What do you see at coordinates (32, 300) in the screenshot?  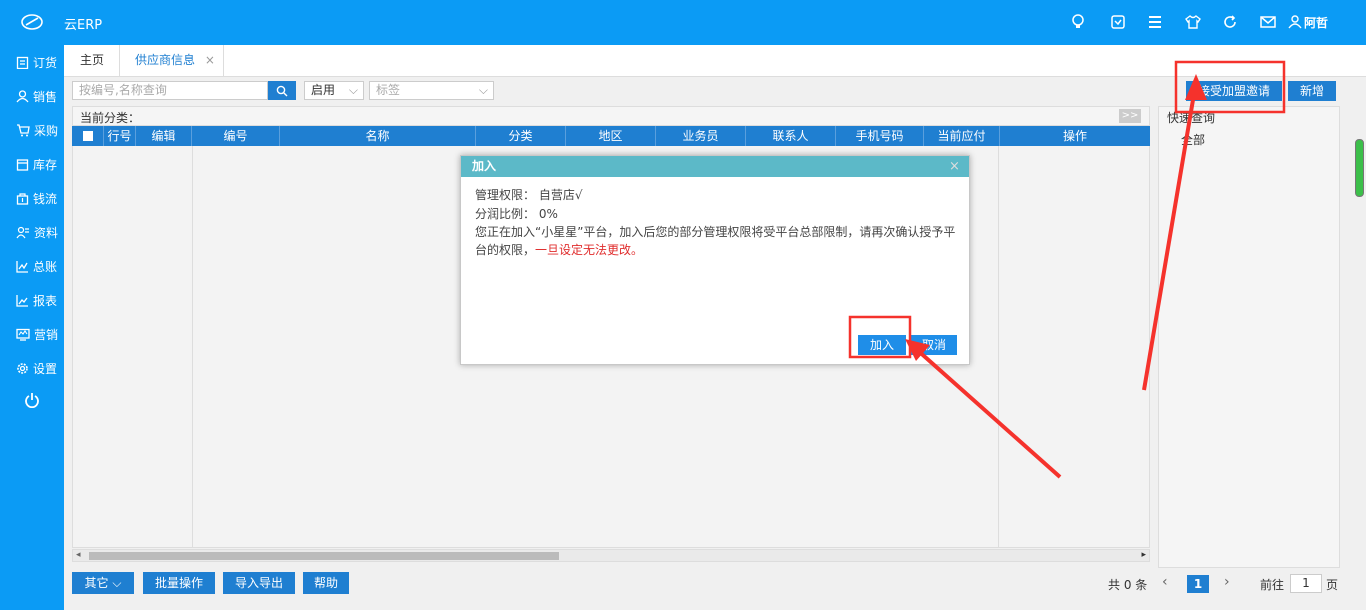 I see `sidebar-item-report: 报表` at bounding box center [32, 300].